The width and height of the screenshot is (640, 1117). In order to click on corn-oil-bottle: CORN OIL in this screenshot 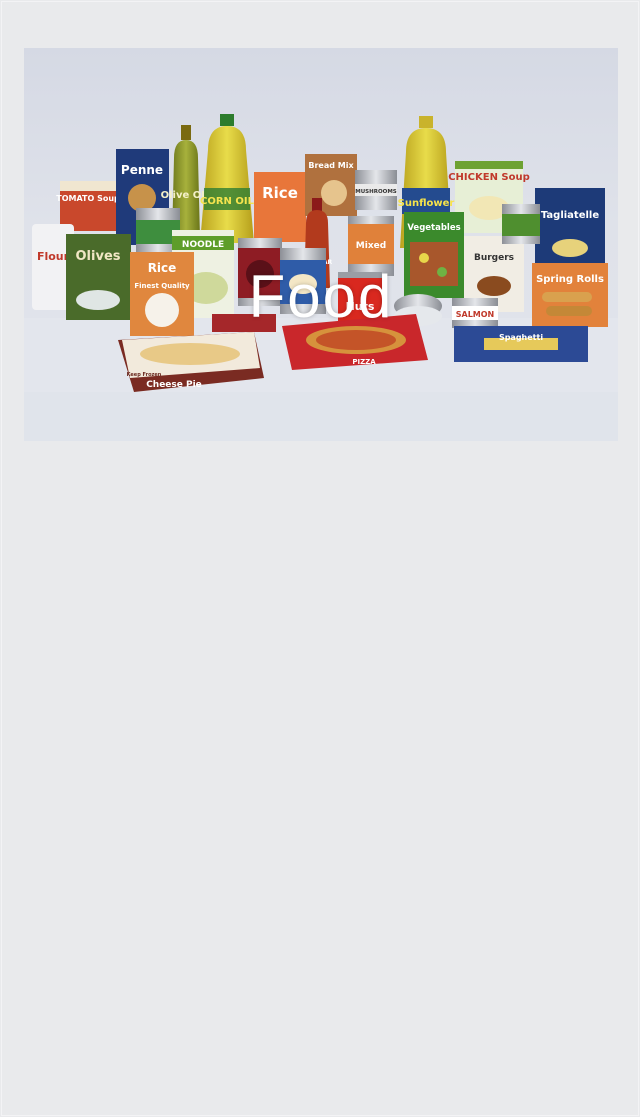, I will do `click(227, 178)`.